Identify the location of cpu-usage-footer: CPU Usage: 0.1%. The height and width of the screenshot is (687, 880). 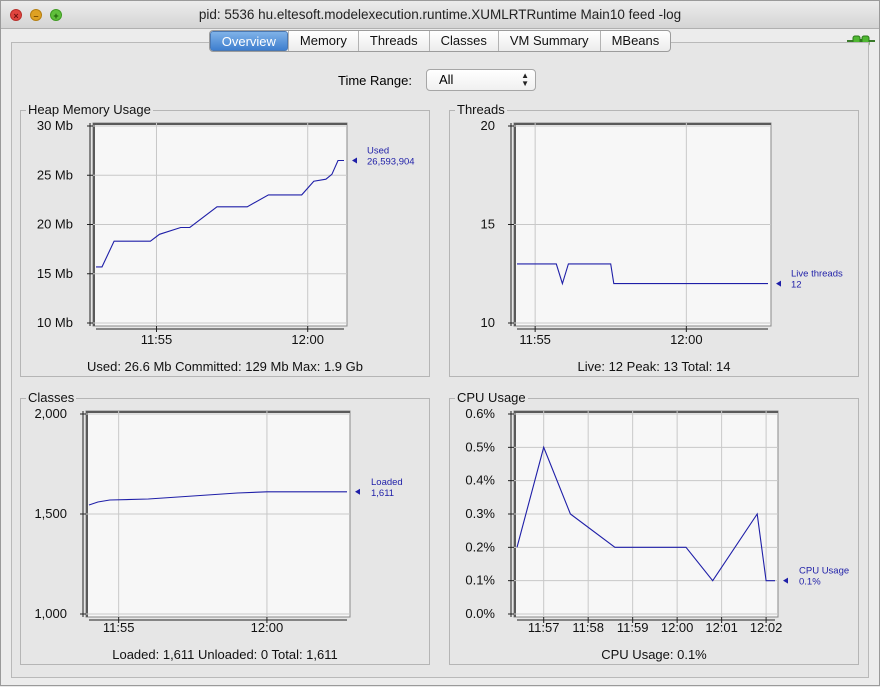
(654, 654).